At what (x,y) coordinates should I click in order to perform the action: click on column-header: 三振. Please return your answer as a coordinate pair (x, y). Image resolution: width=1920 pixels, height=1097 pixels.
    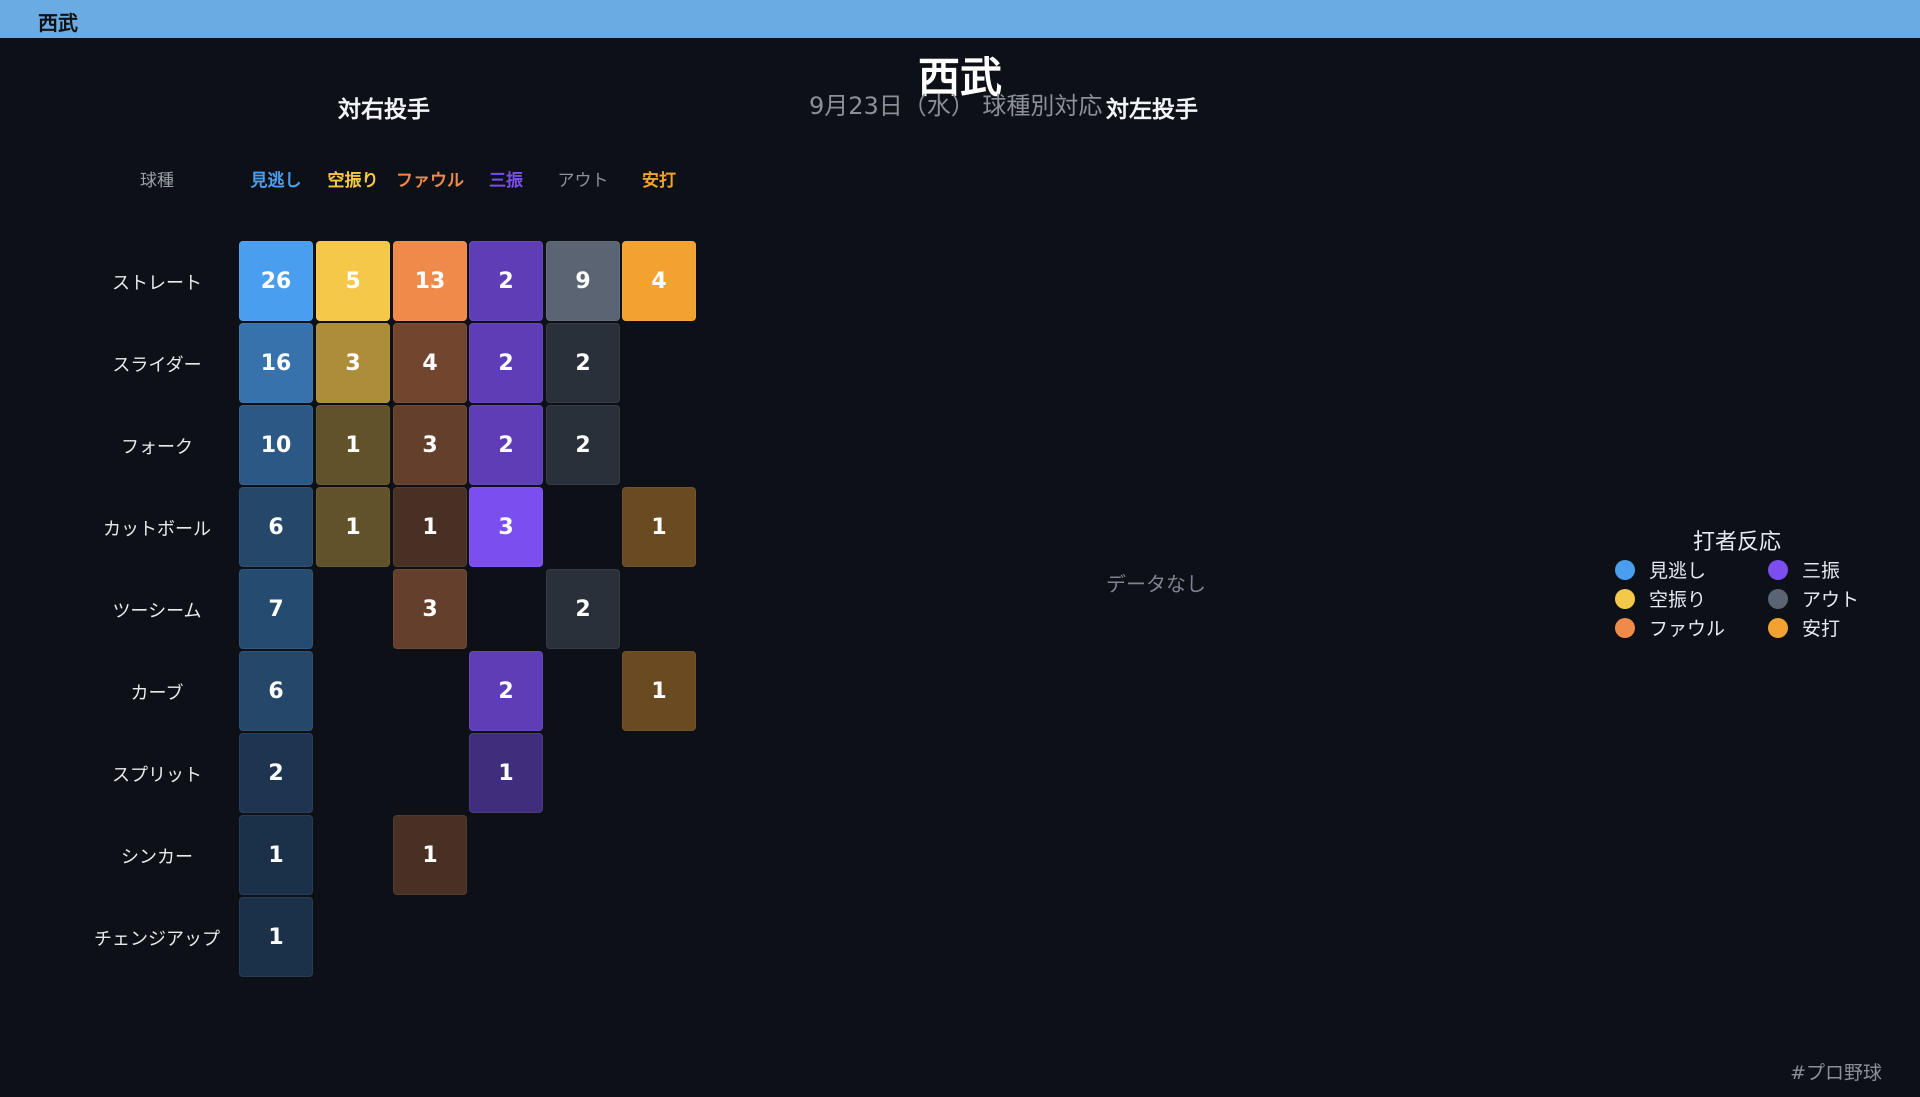
    Looking at the image, I should click on (506, 181).